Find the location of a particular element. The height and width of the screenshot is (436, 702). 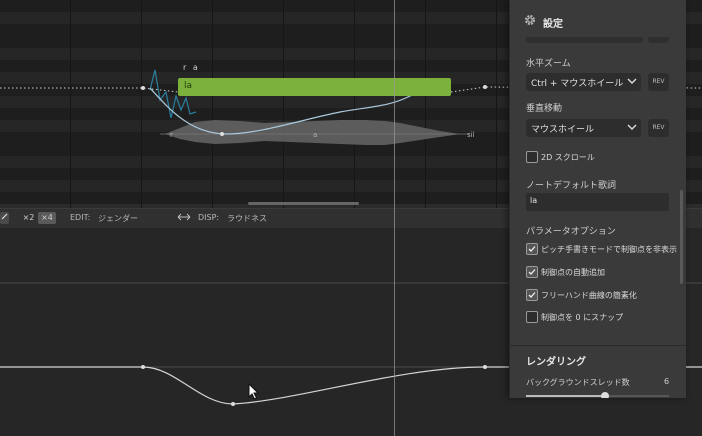

background-threads-slider is located at coordinates (597, 395).